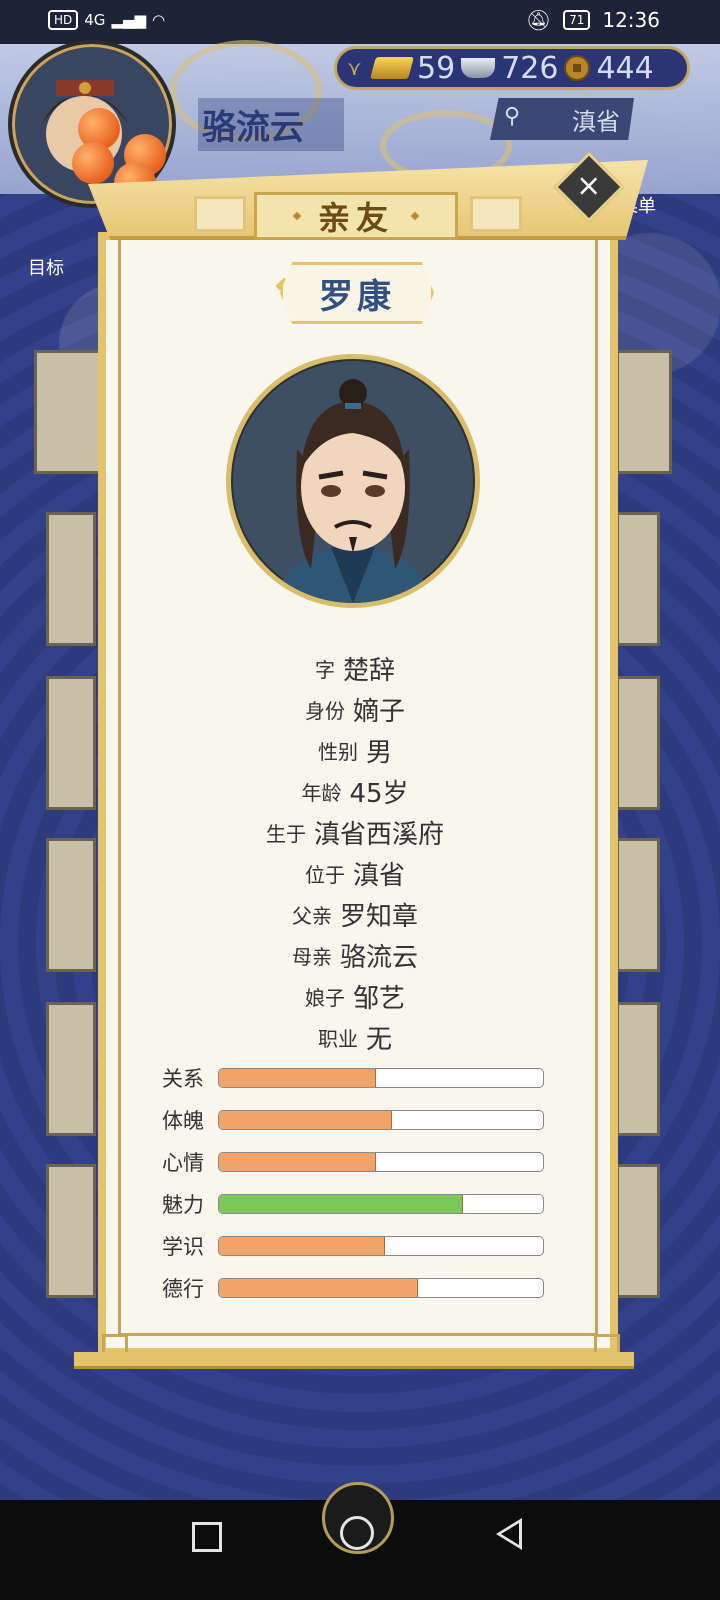 The height and width of the screenshot is (1600, 720). I want to click on info-value: 骆流云, so click(378, 958).